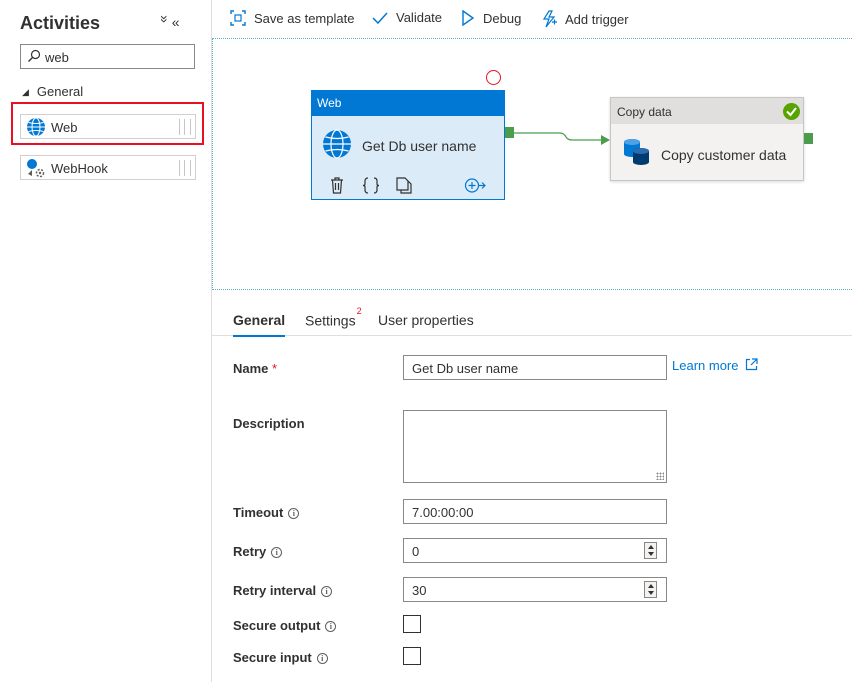  What do you see at coordinates (465, 368) in the screenshot?
I see `name-value: Get Db user name` at bounding box center [465, 368].